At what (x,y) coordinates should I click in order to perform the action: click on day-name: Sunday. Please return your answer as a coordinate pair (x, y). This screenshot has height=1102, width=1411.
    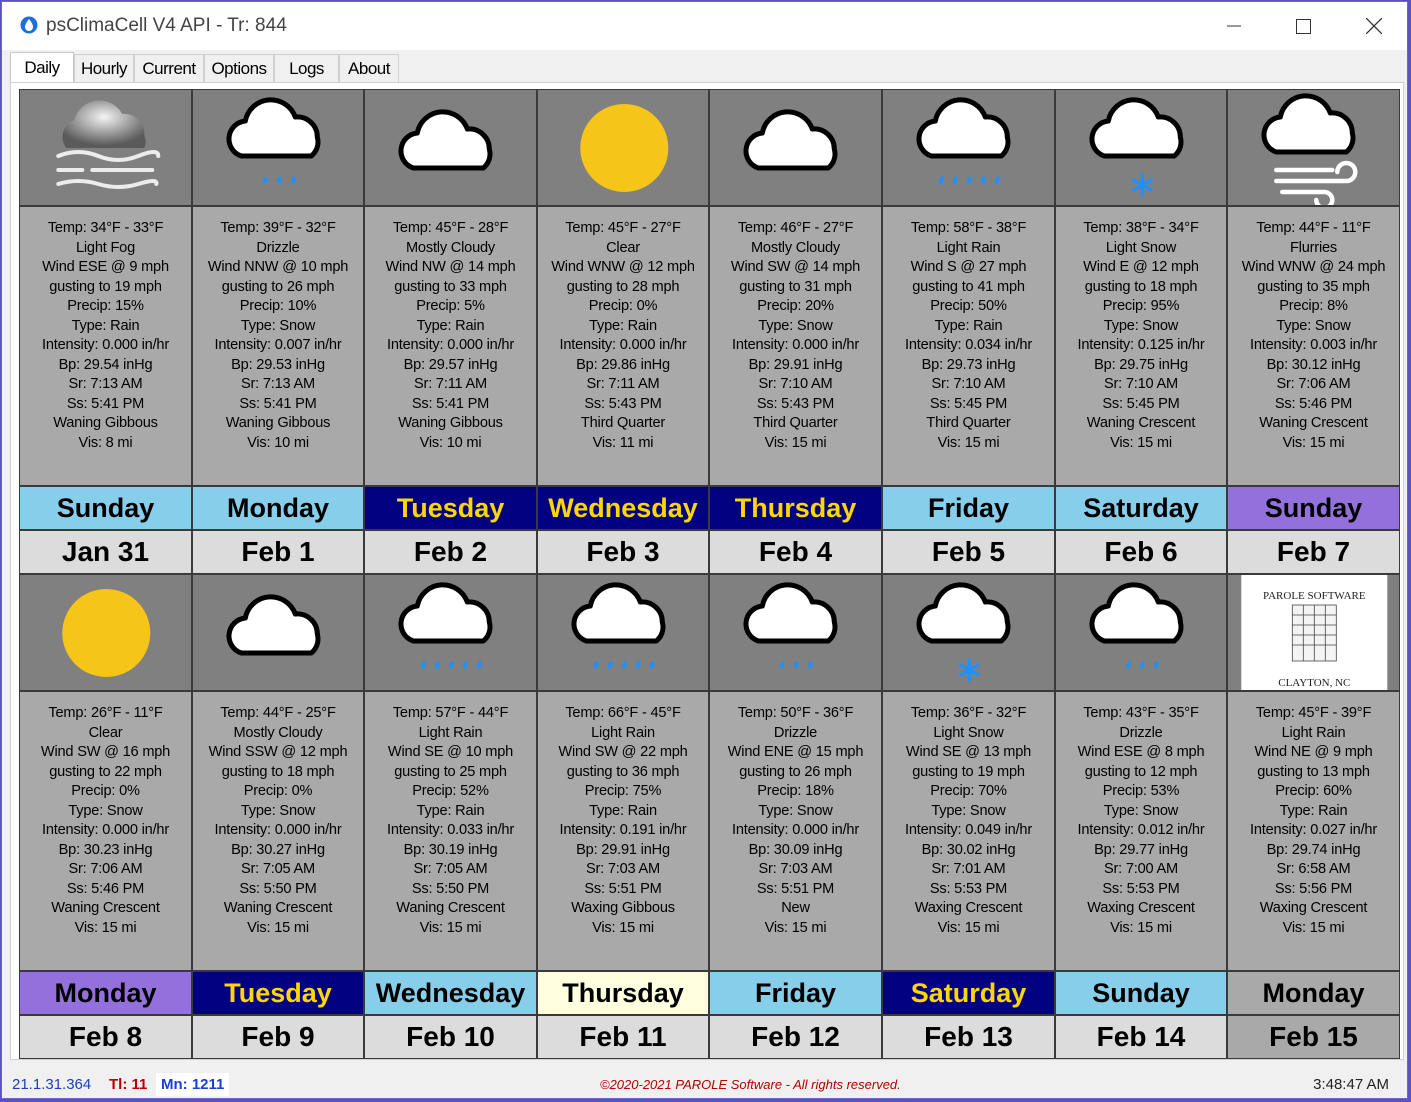
    Looking at the image, I should click on (1313, 508).